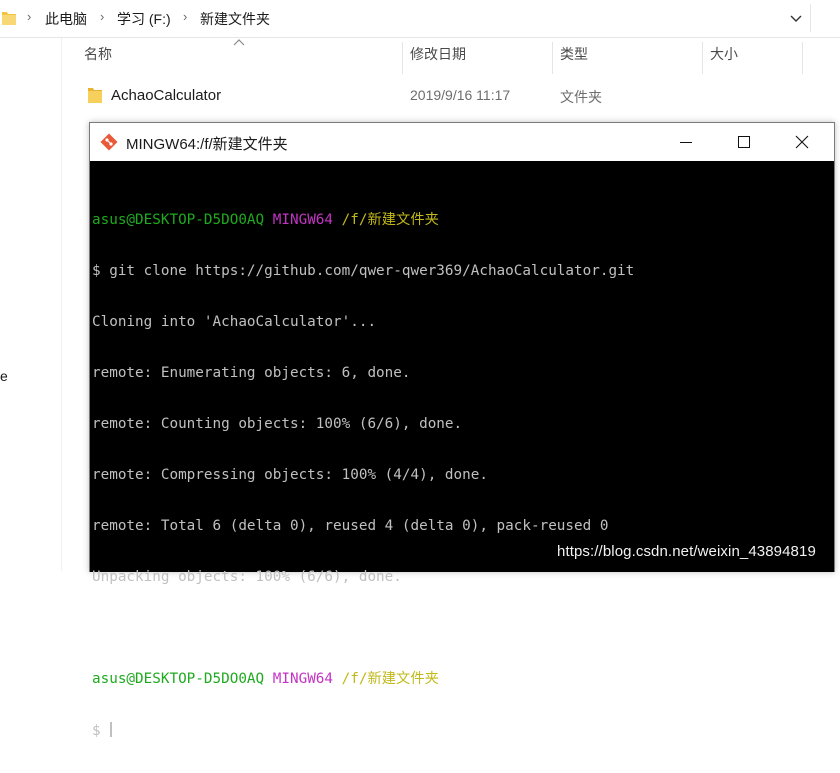  I want to click on watermark: https://blog.csdn.net/weixin_43894819, so click(686, 551).